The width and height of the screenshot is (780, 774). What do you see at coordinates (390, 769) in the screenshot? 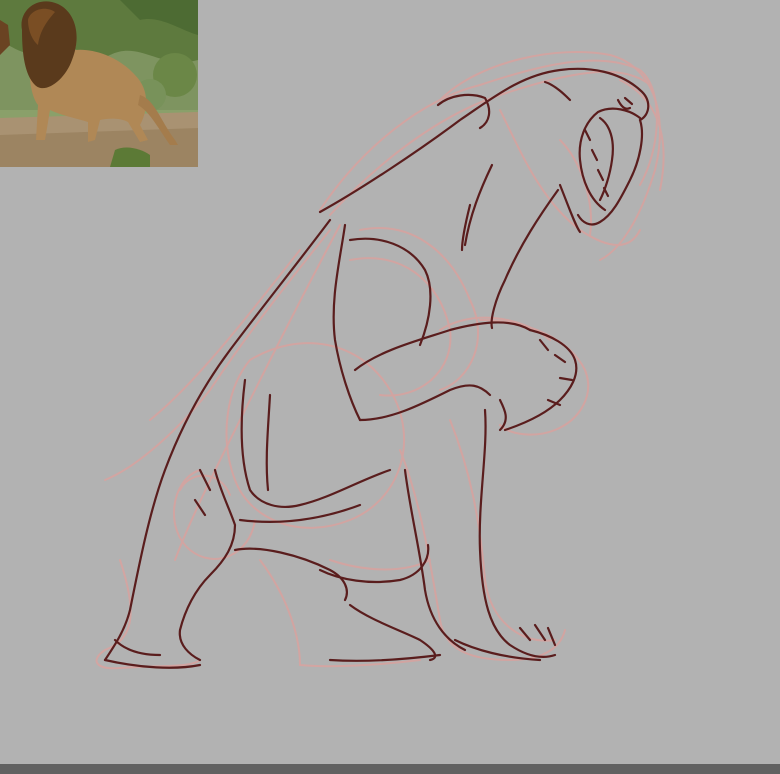
I see `status-bar` at bounding box center [390, 769].